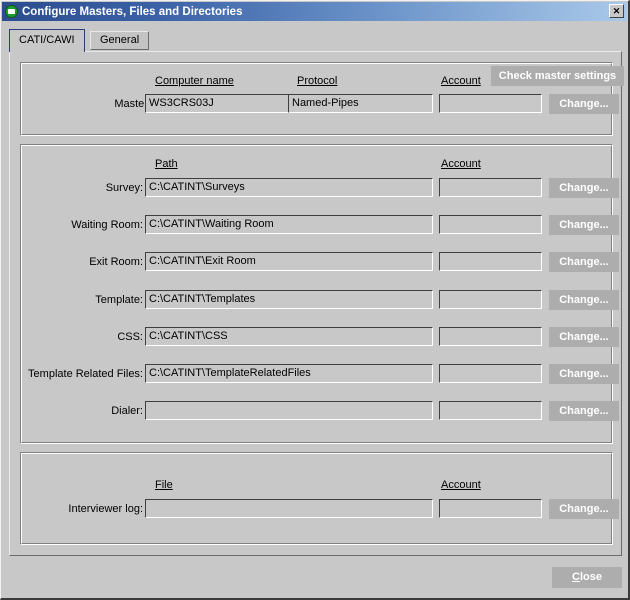  Describe the element at coordinates (490, 261) in the screenshot. I see `exit-room-account-field` at that location.